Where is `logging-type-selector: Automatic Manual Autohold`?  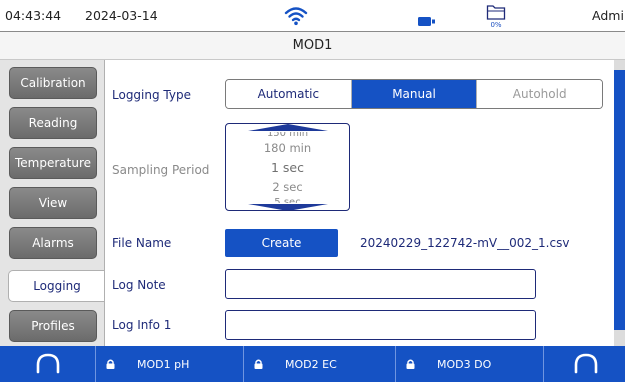
logging-type-selector: Automatic Manual Autohold is located at coordinates (414, 94).